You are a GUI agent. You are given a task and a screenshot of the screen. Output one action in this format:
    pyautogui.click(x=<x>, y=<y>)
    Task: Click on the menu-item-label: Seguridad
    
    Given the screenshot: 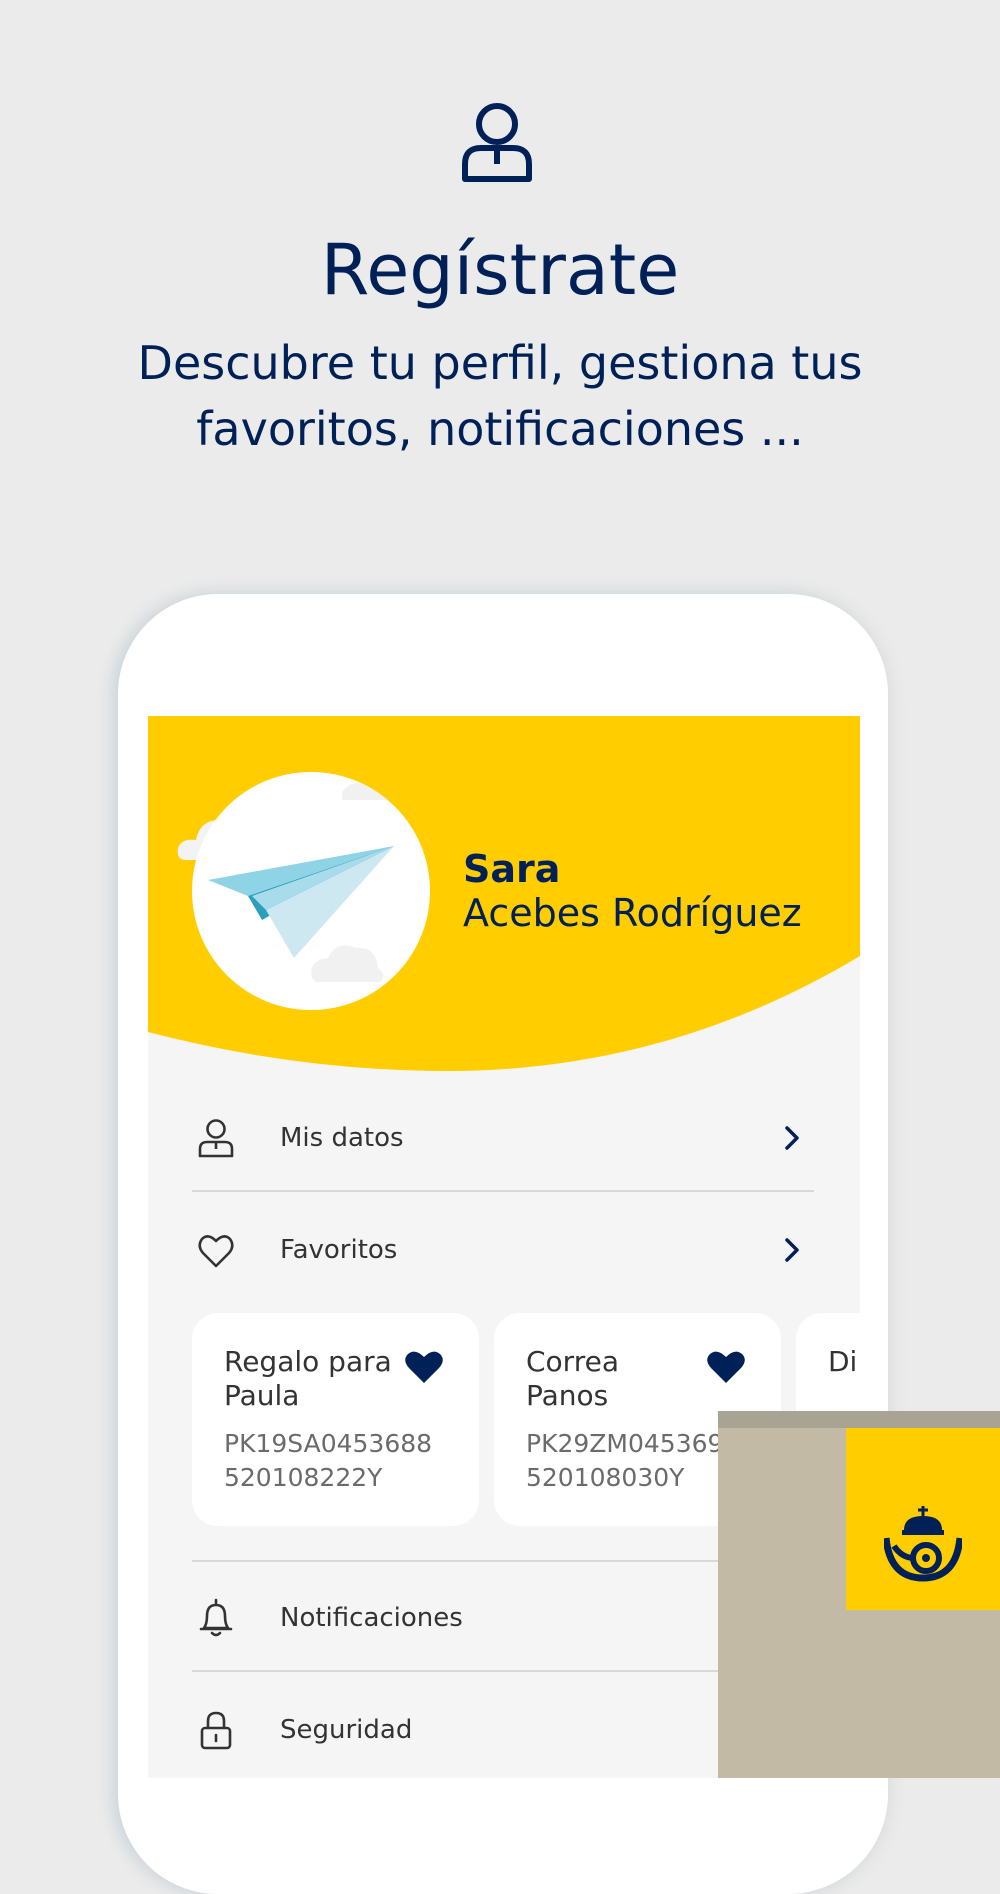 What is the action you would take?
    pyautogui.click(x=346, y=1730)
    